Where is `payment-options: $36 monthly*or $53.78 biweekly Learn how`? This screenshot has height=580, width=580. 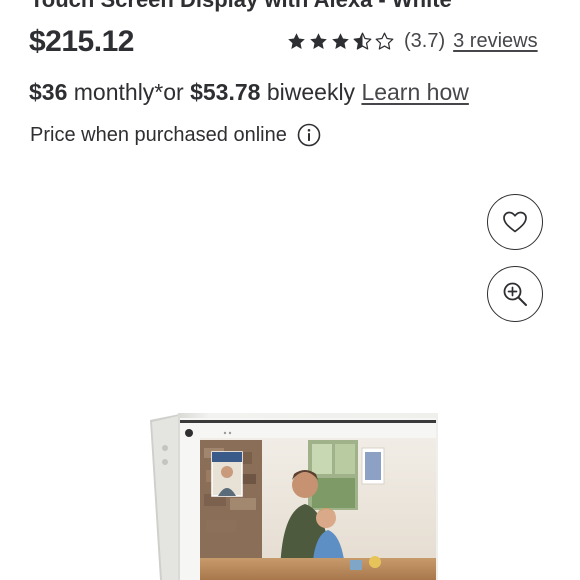 payment-options: $36 monthly*or $53.78 biweekly Learn how is located at coordinates (249, 92).